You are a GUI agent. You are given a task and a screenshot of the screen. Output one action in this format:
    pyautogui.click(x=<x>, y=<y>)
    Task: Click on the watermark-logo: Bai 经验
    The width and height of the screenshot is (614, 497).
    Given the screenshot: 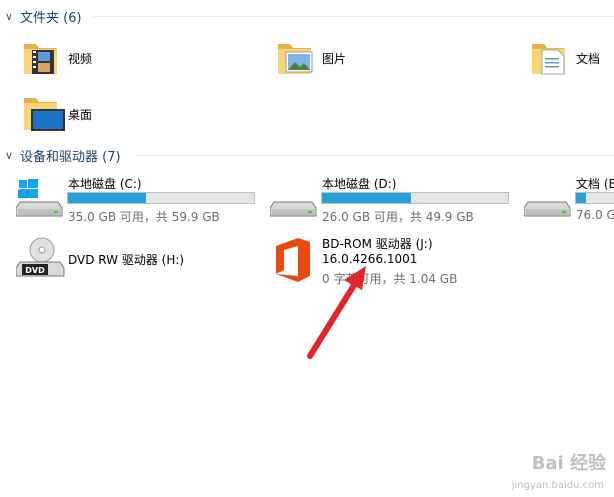 What is the action you would take?
    pyautogui.click(x=568, y=463)
    